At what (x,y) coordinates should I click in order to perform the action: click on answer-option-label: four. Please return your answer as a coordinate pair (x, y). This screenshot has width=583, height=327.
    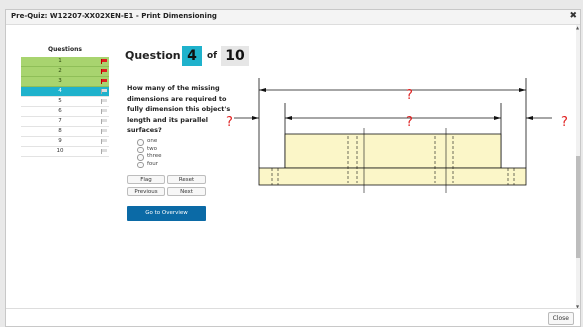
    Looking at the image, I should click on (152, 165).